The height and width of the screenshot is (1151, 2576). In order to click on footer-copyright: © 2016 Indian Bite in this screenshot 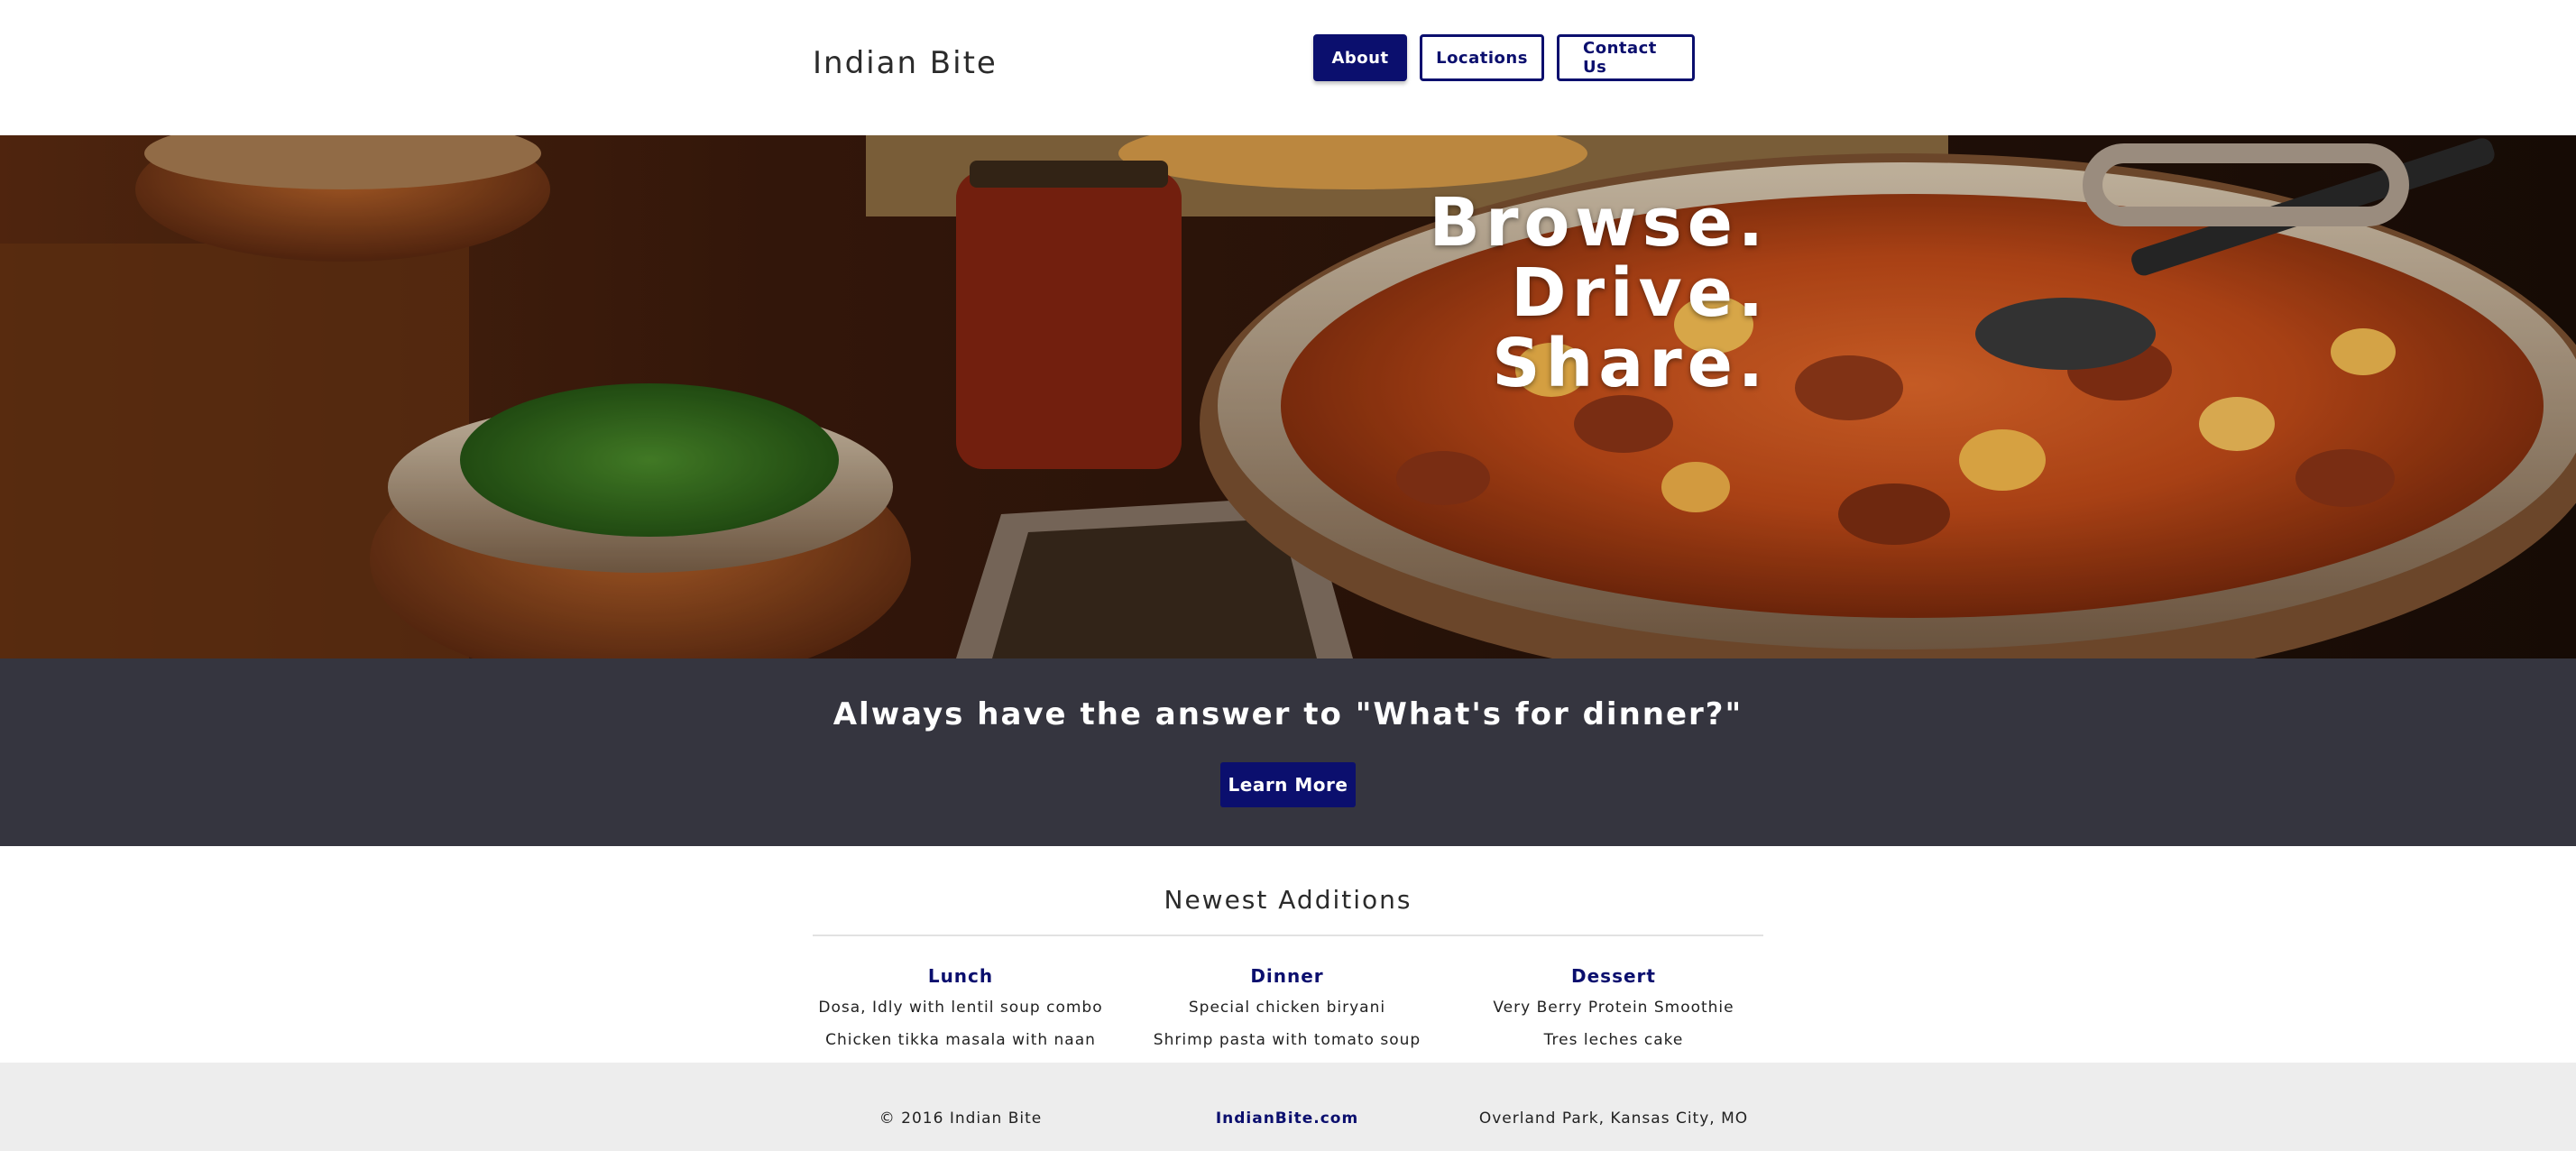, I will do `click(961, 1119)`.